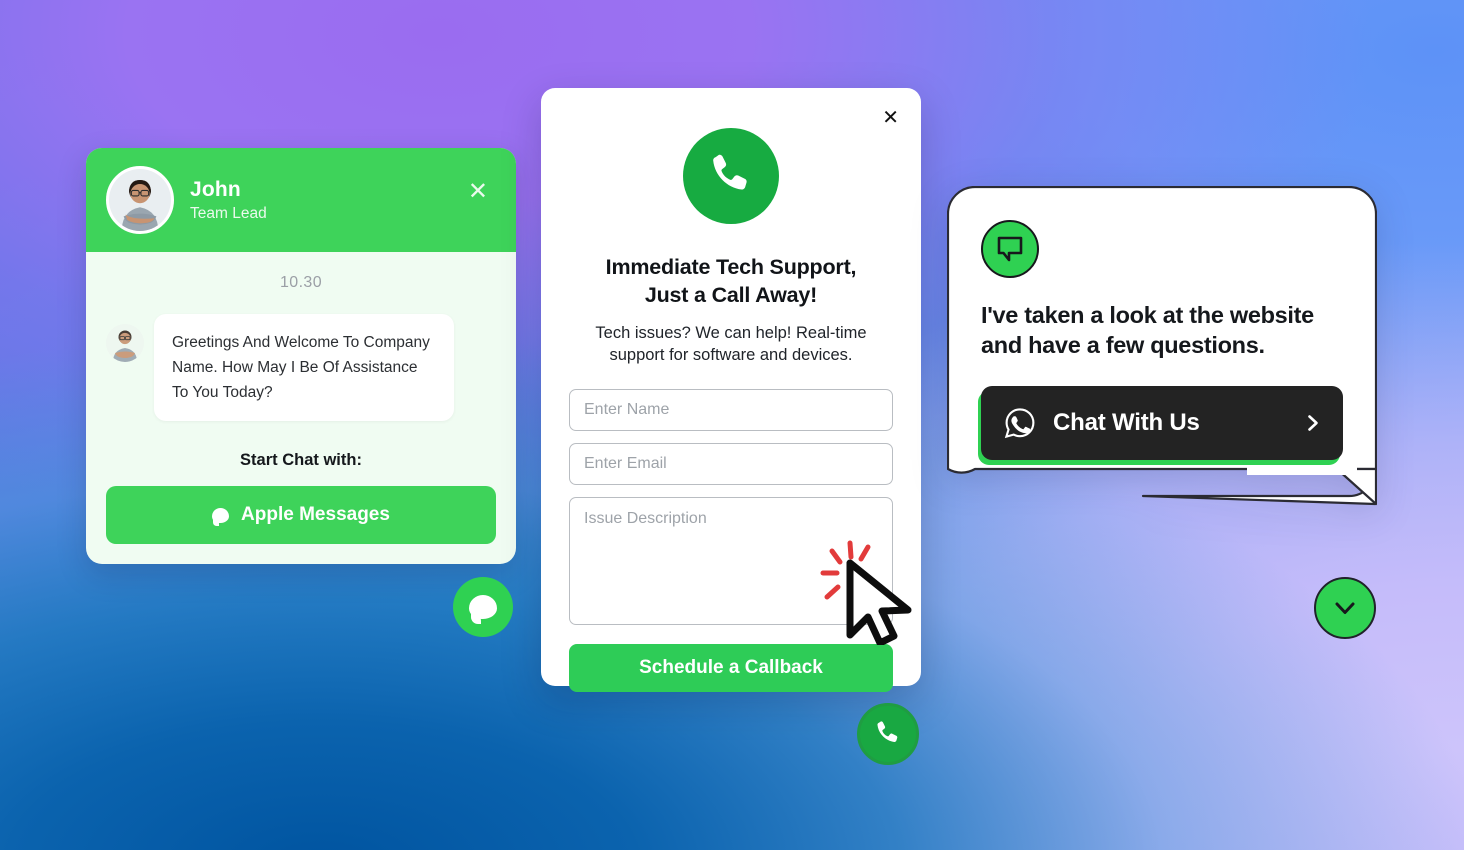 The height and width of the screenshot is (850, 1464). Describe the element at coordinates (731, 560) in the screenshot. I see `issue-description-input` at that location.